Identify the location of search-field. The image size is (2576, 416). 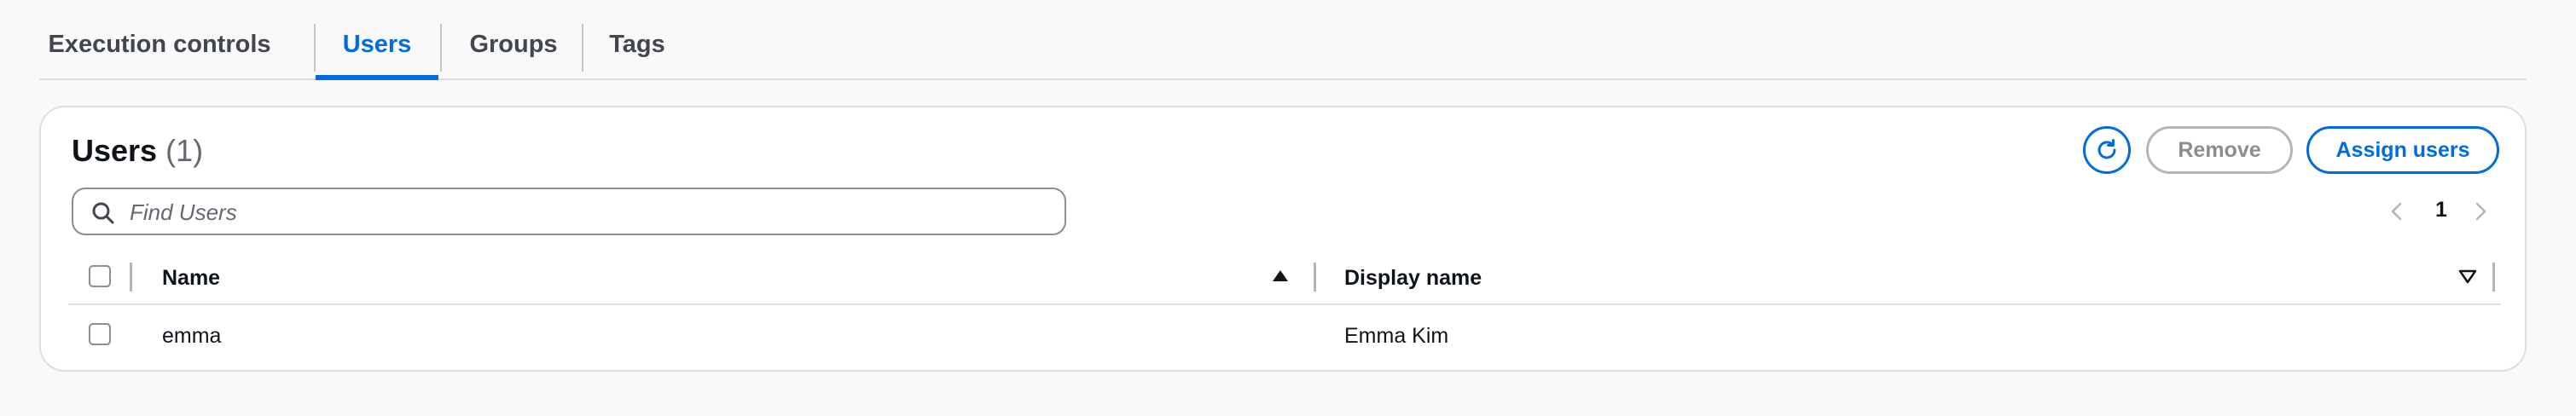
(569, 211).